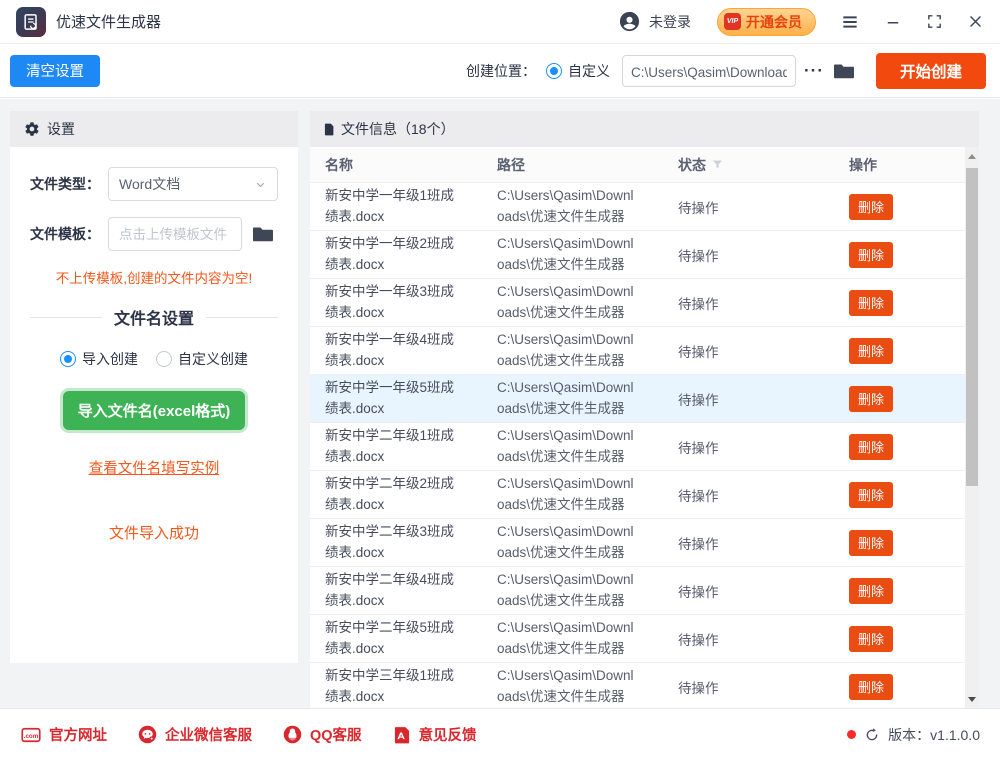 The image size is (1000, 760). Describe the element at coordinates (852, 734) in the screenshot. I see `status-dot` at that location.